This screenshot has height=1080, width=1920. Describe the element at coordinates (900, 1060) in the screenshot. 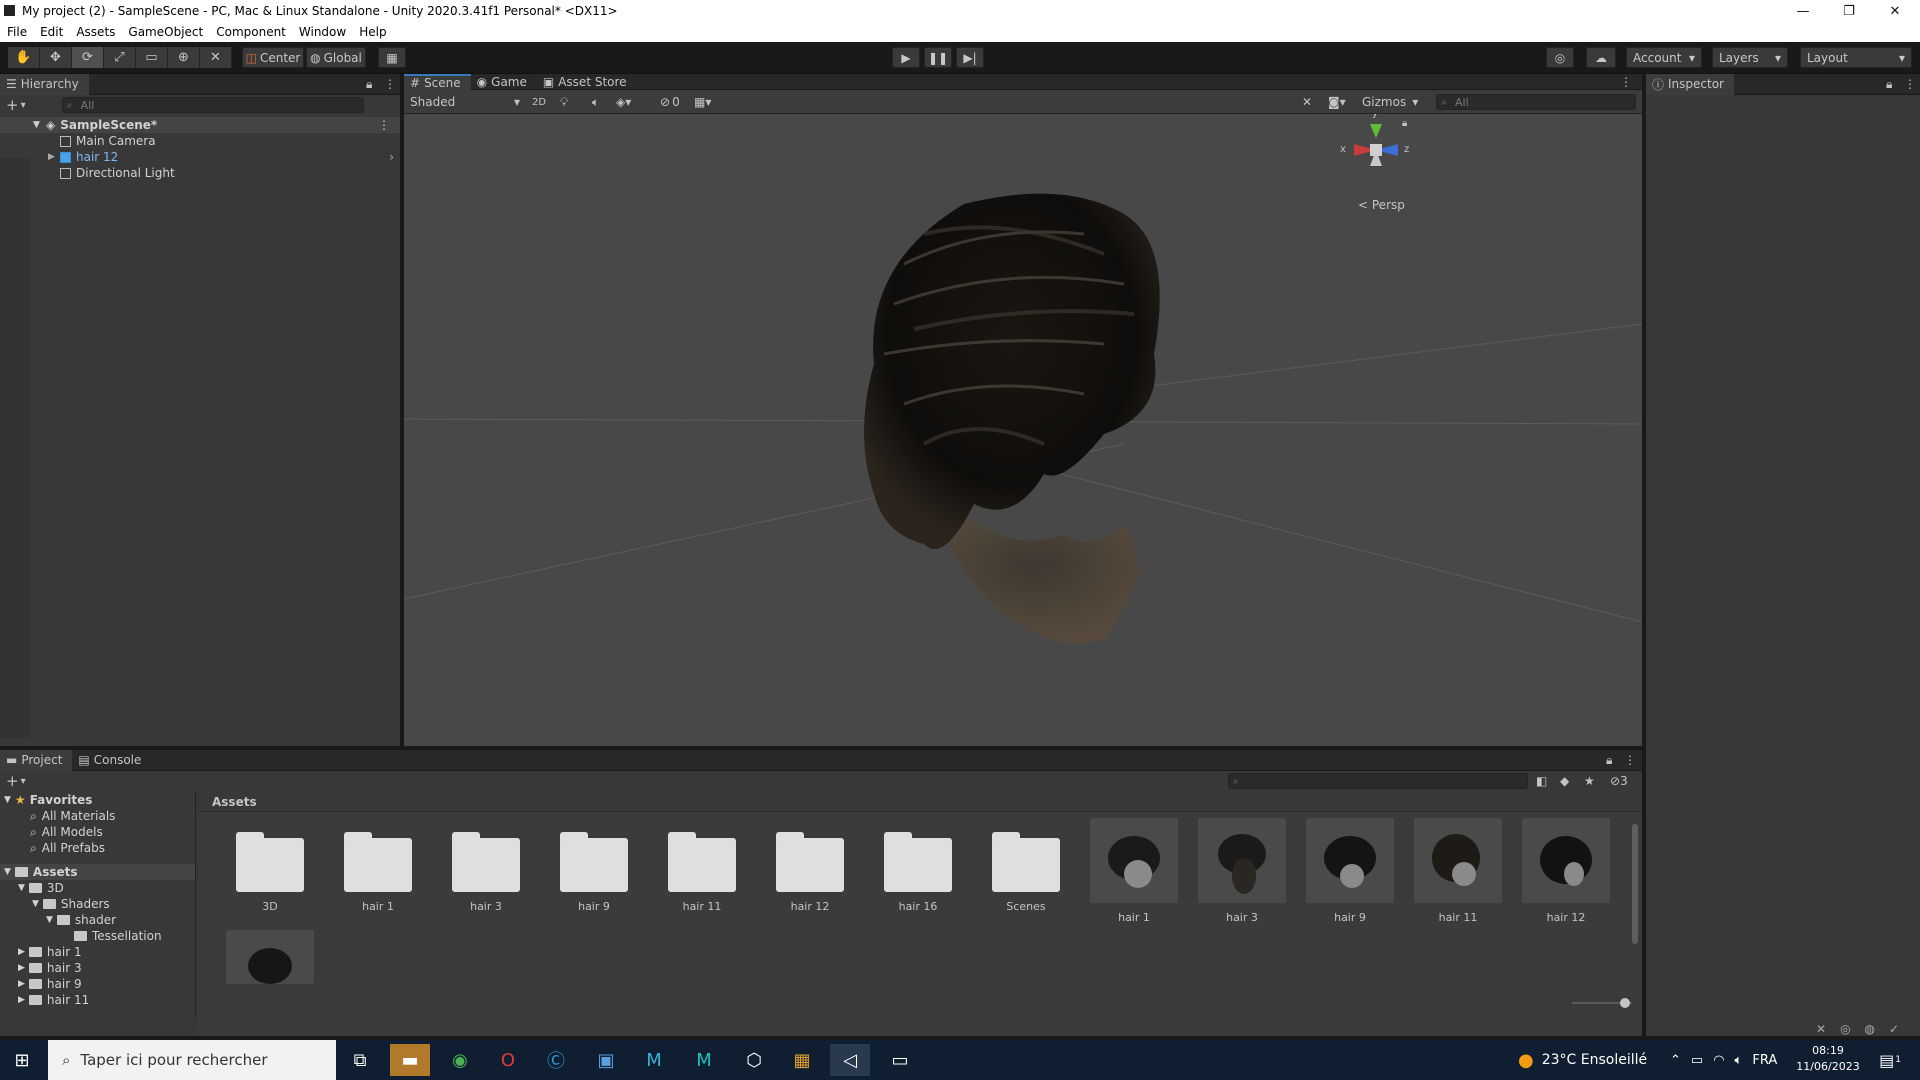

I see `app-window-icon: ▭` at that location.